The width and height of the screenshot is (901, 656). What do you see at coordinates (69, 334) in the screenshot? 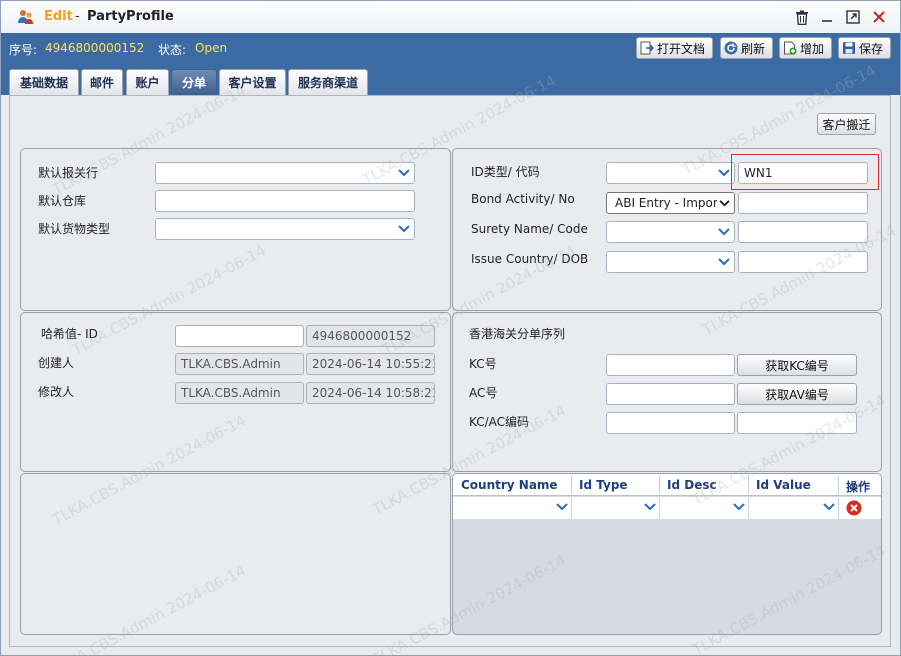
I see `hash-label: 哈希值- ID` at bounding box center [69, 334].